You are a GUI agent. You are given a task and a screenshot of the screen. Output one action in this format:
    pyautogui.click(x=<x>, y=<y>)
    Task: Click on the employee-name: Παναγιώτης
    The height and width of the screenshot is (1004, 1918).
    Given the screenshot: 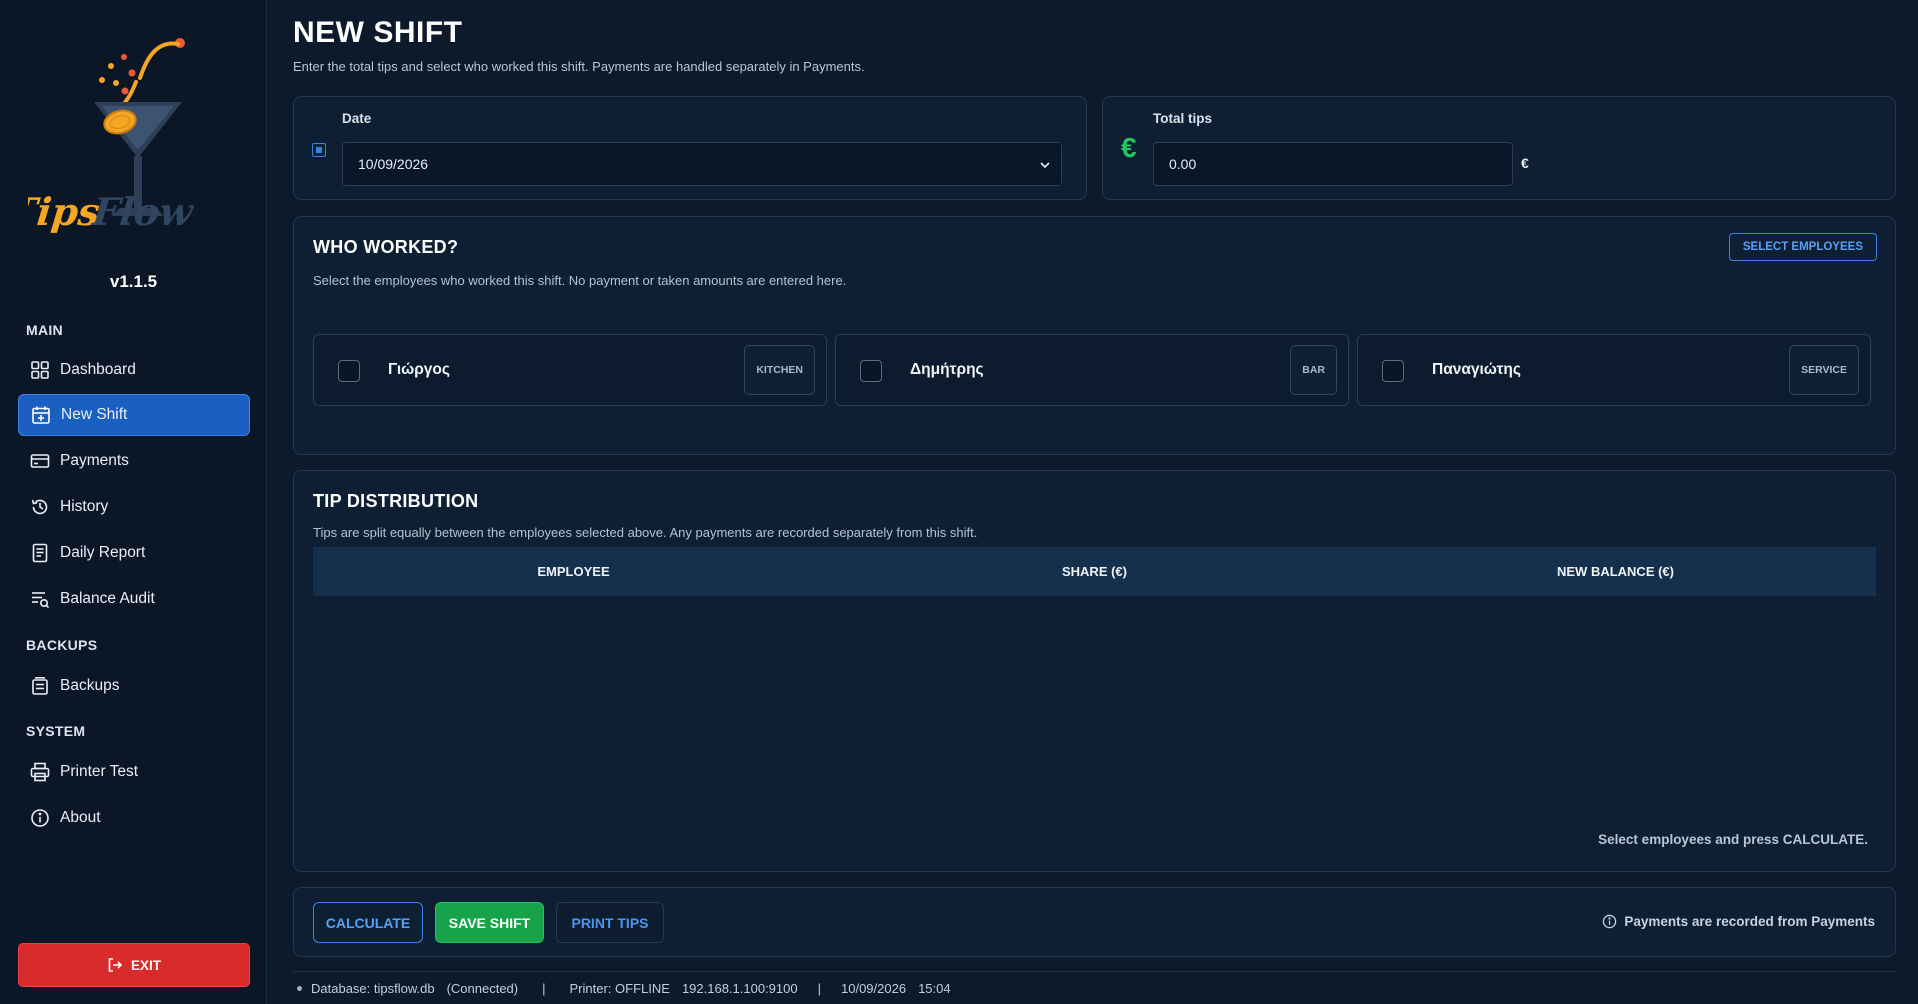 What is the action you would take?
    pyautogui.click(x=1476, y=369)
    